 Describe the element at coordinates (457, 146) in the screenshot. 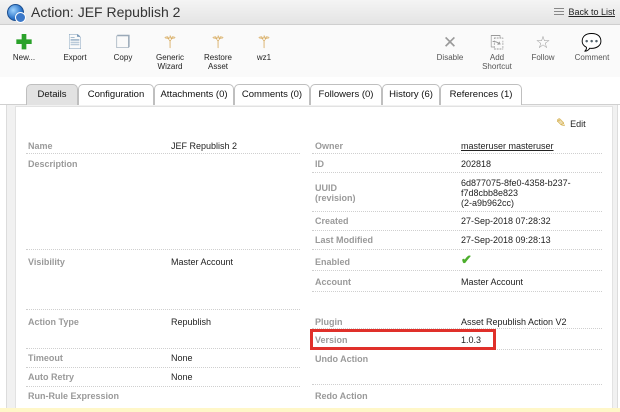

I see `field-row-owner: Owner masteruser masteruser` at that location.